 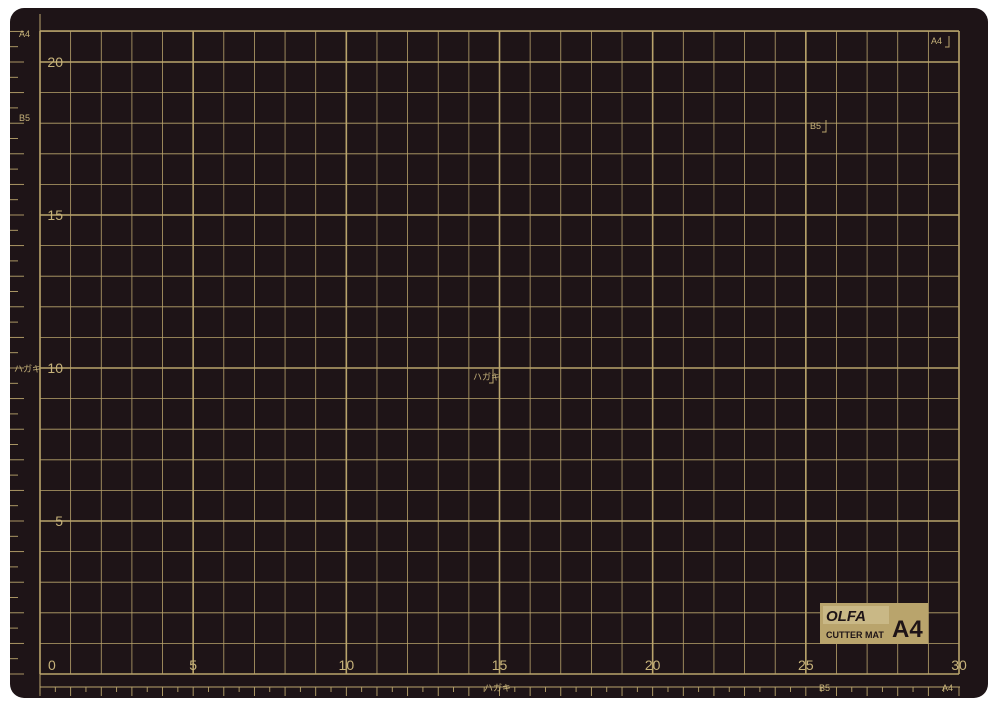 I want to click on x-axis-label: 10, so click(x=347, y=665).